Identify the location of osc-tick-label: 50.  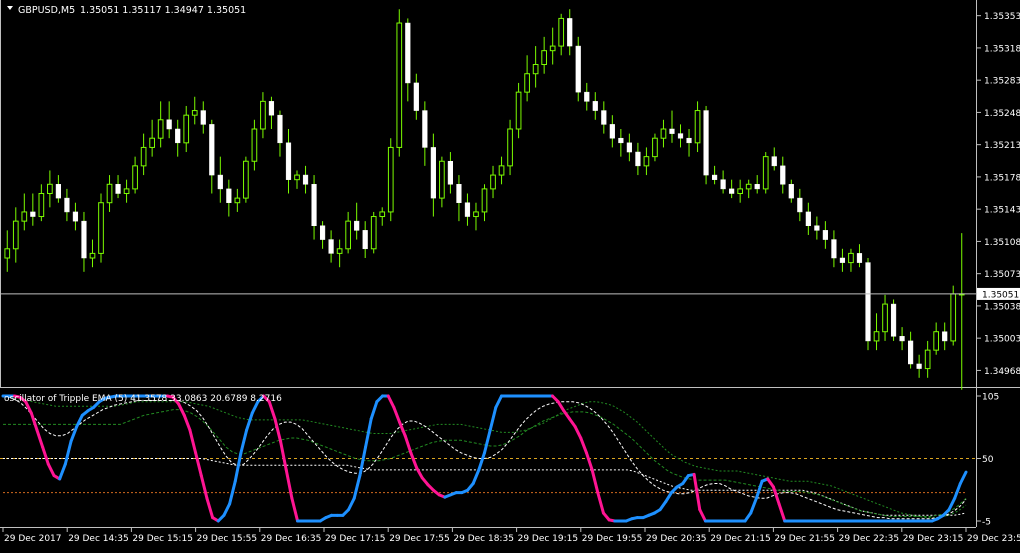
(988, 460).